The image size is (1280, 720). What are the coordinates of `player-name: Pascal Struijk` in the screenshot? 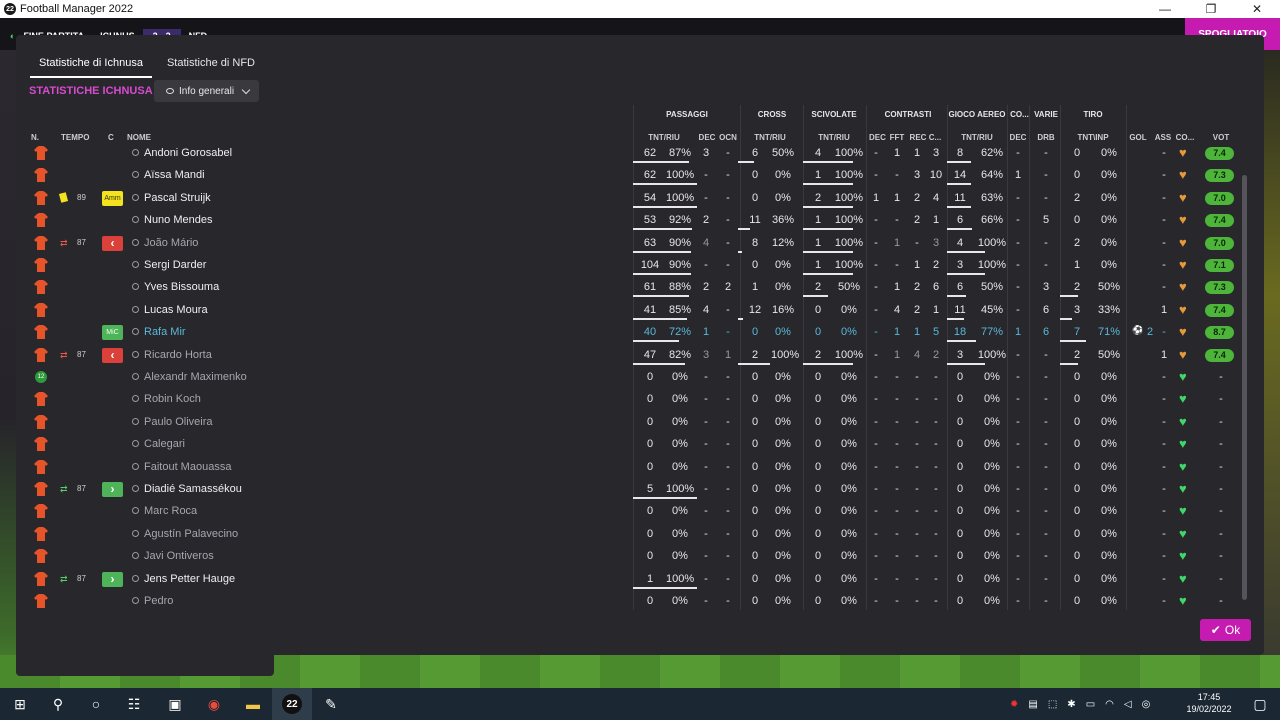 It's located at (177, 198).